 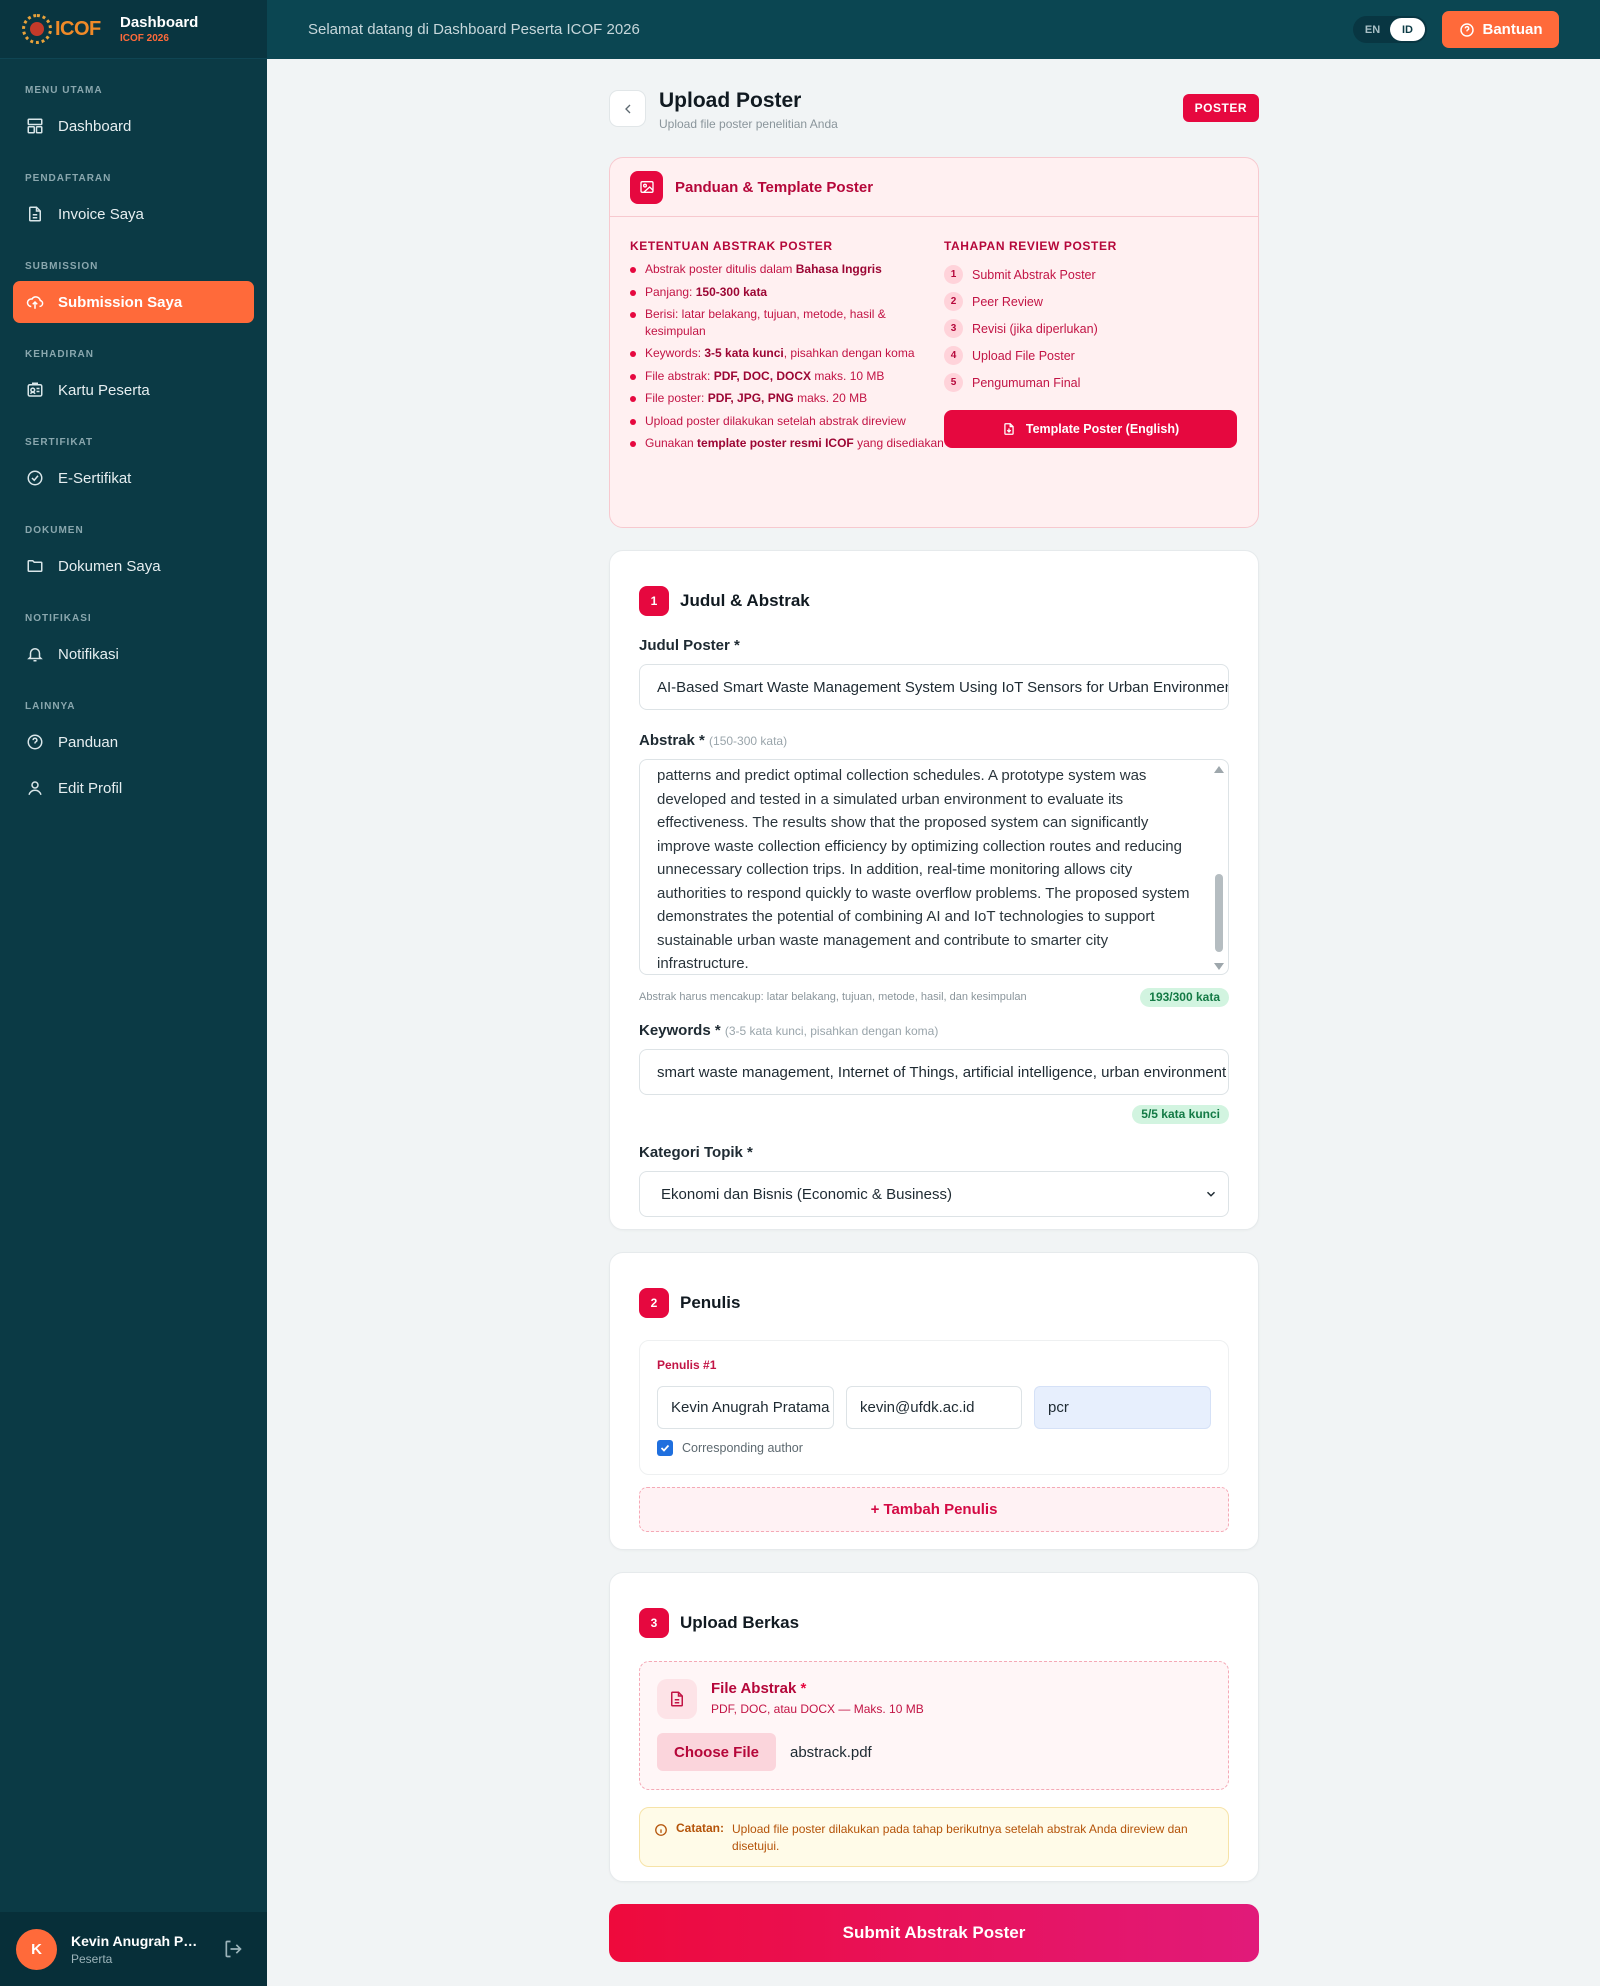 I want to click on icof-logo: ICOF, so click(x=65, y=29).